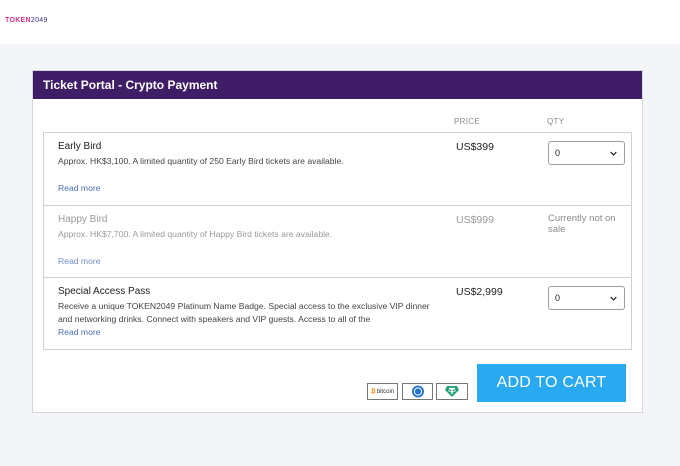 The width and height of the screenshot is (680, 466). What do you see at coordinates (340, 22) in the screenshot?
I see `top-bar: TOKEN2049` at bounding box center [340, 22].